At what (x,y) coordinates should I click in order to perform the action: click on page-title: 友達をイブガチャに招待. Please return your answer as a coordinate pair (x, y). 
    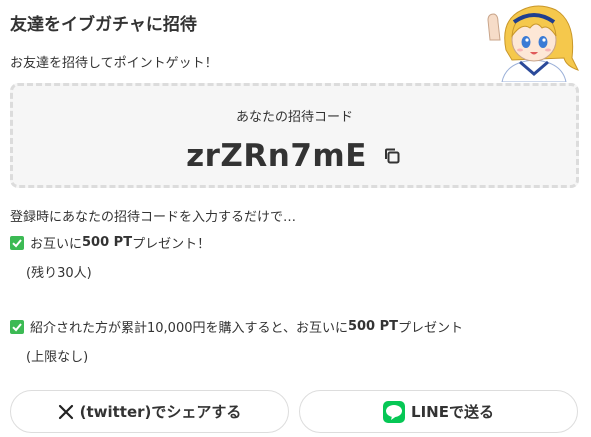
    Looking at the image, I should click on (103, 25).